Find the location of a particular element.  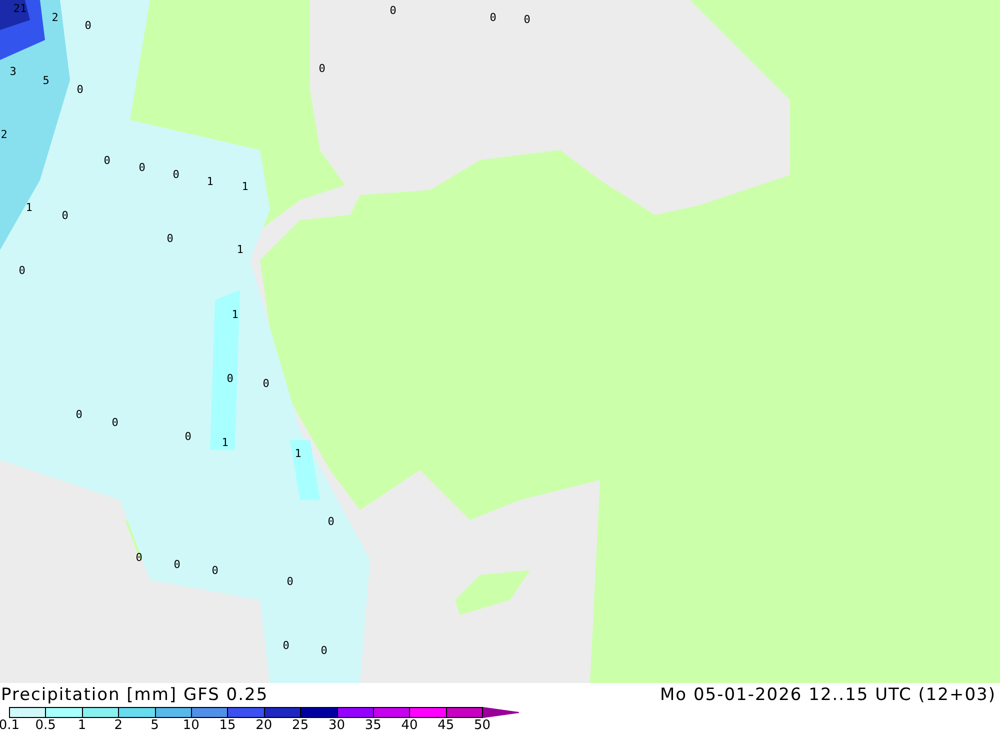

precipitation-value-label: 21 is located at coordinates (20, 8).